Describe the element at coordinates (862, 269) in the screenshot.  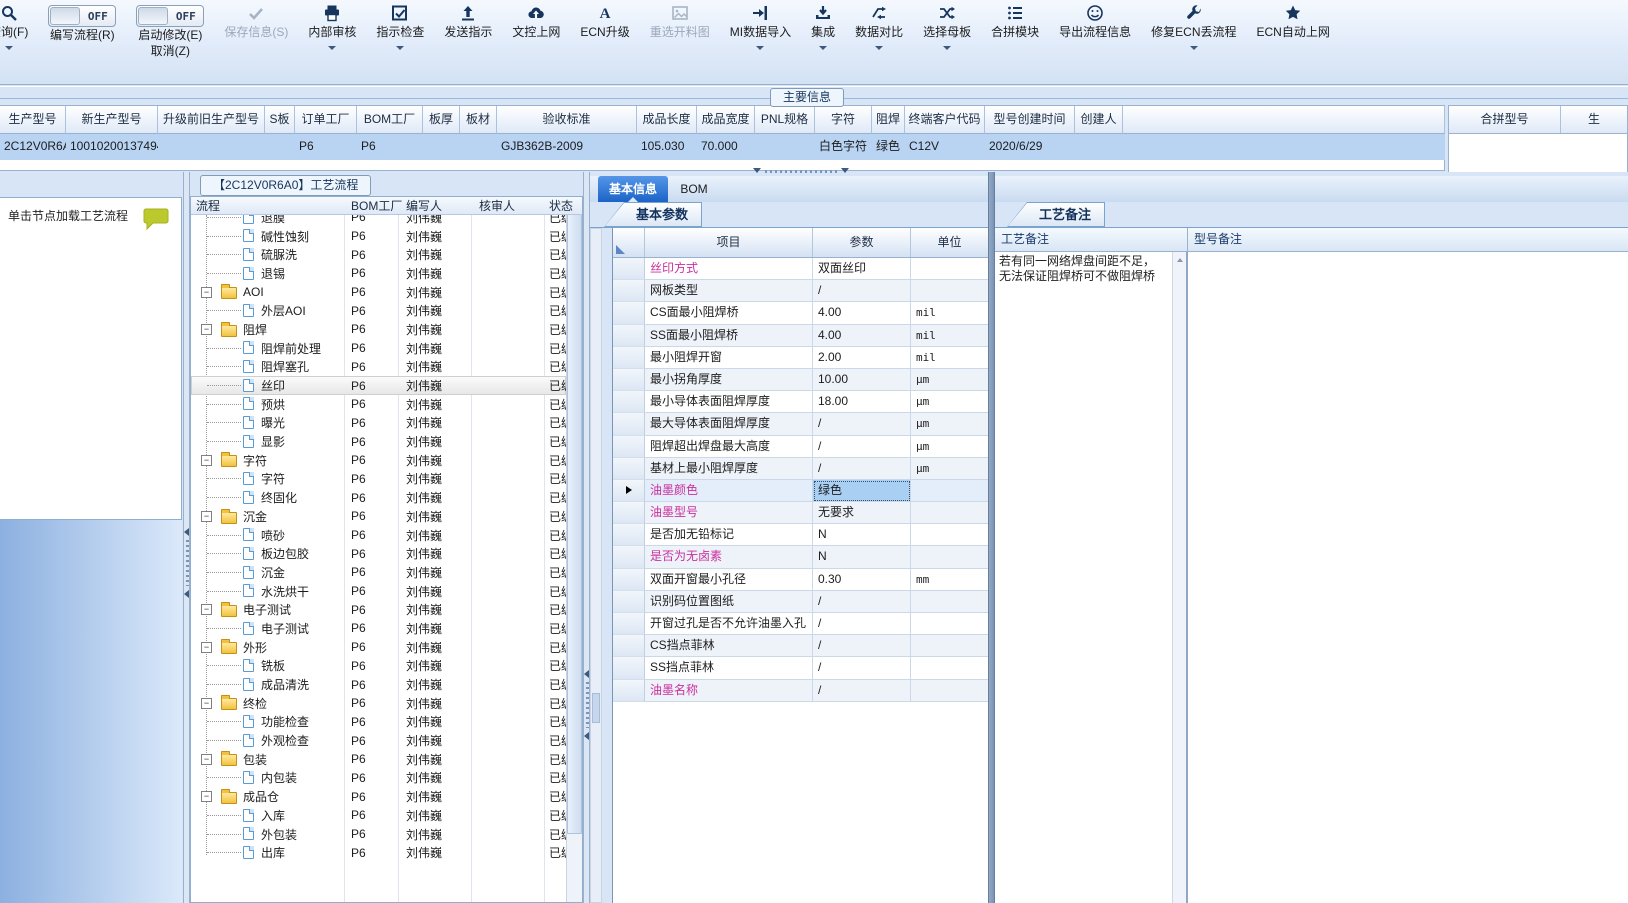
I see `param-value-cell: 双面丝印` at that location.